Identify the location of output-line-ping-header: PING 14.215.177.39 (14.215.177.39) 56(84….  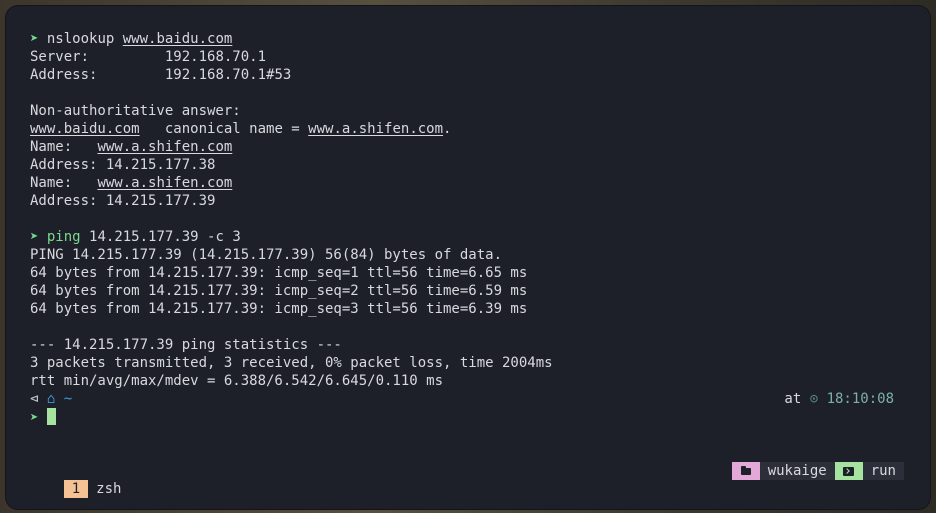
(266, 255).